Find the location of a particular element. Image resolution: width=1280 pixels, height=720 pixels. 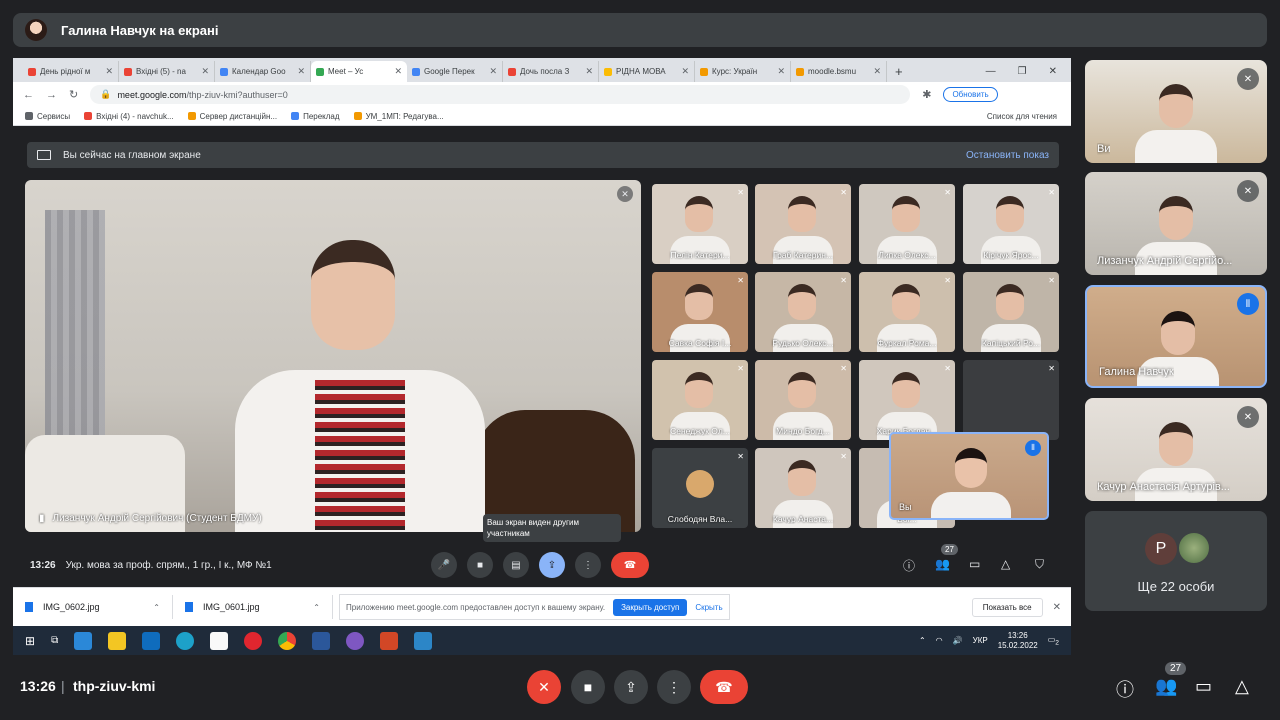

stop-presenting-link: Остановить показ is located at coordinates (1012, 155).